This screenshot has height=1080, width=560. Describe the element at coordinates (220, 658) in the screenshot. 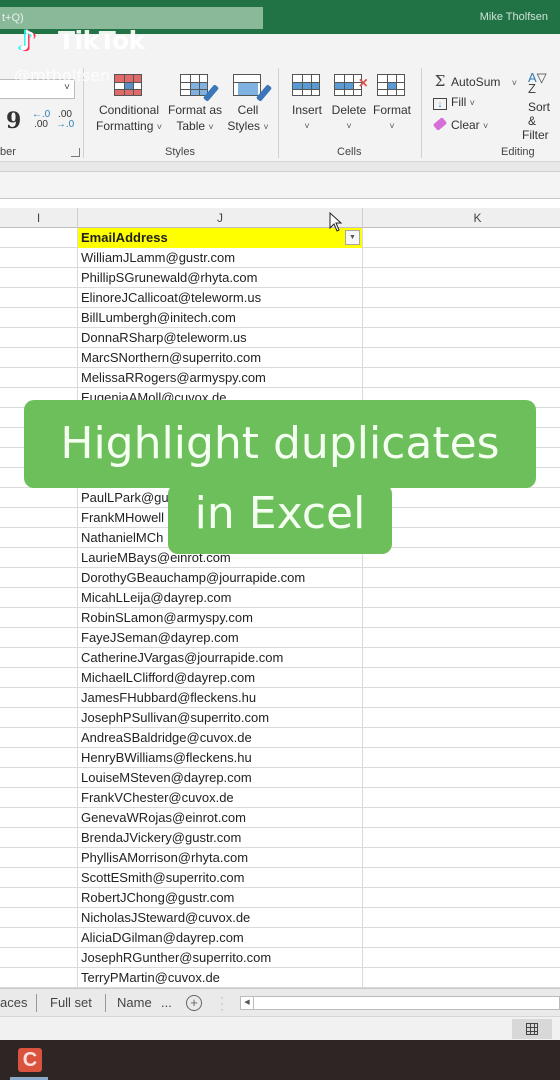

I see `email-cell: CatherineJVargas@jourrapide.com` at that location.